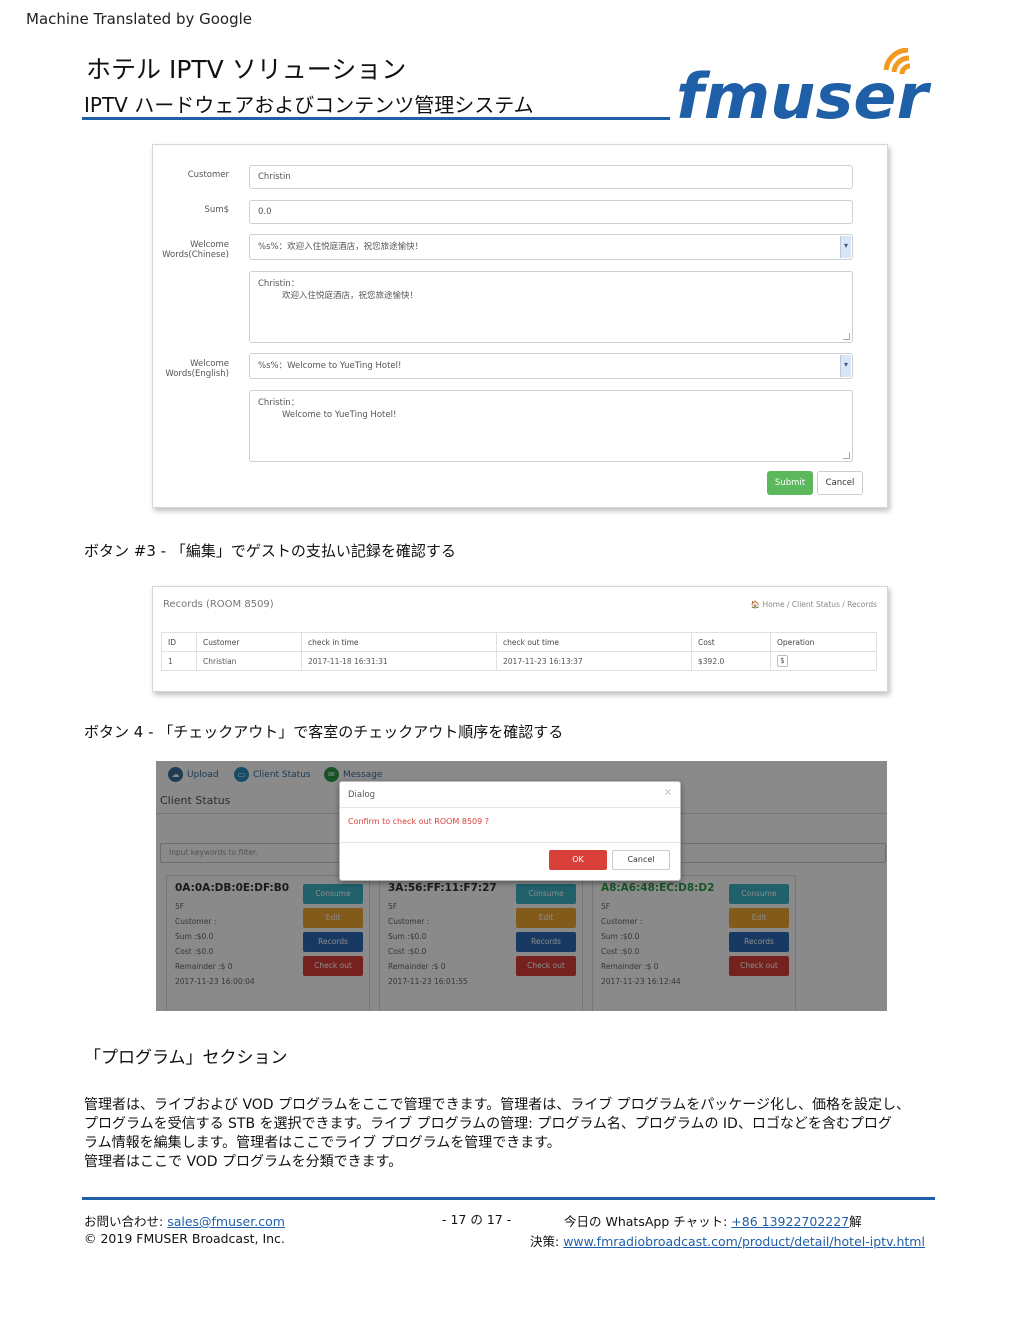  I want to click on page-number: - 17 の 17 -, so click(477, 1219).